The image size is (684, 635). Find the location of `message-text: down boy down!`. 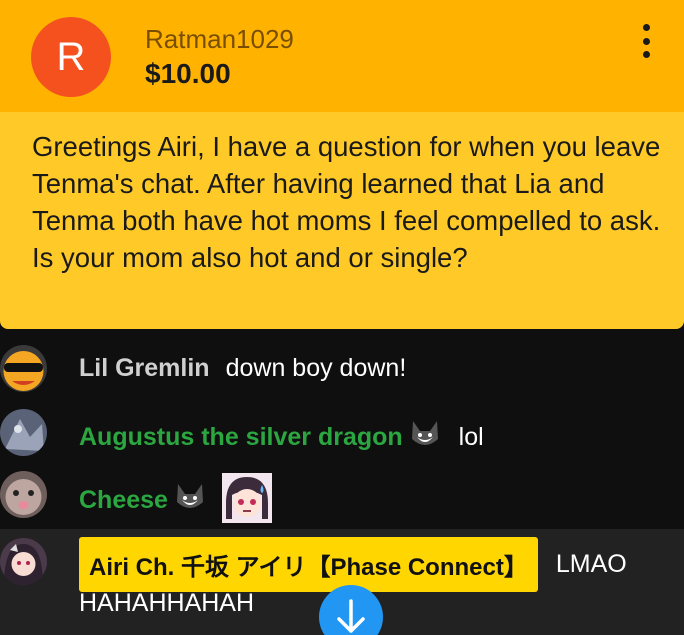

message-text: down boy down! is located at coordinates (316, 368).